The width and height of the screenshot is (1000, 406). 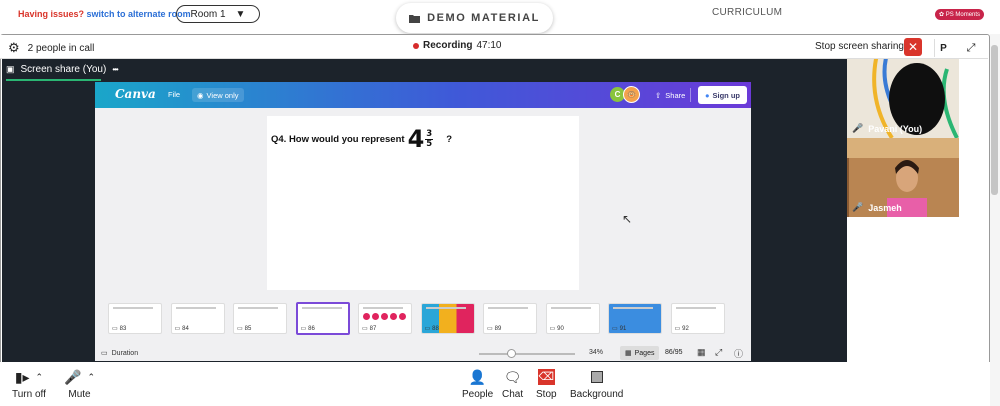 I want to click on screen-share-tab-label: Screen share (You), so click(x=63, y=69).